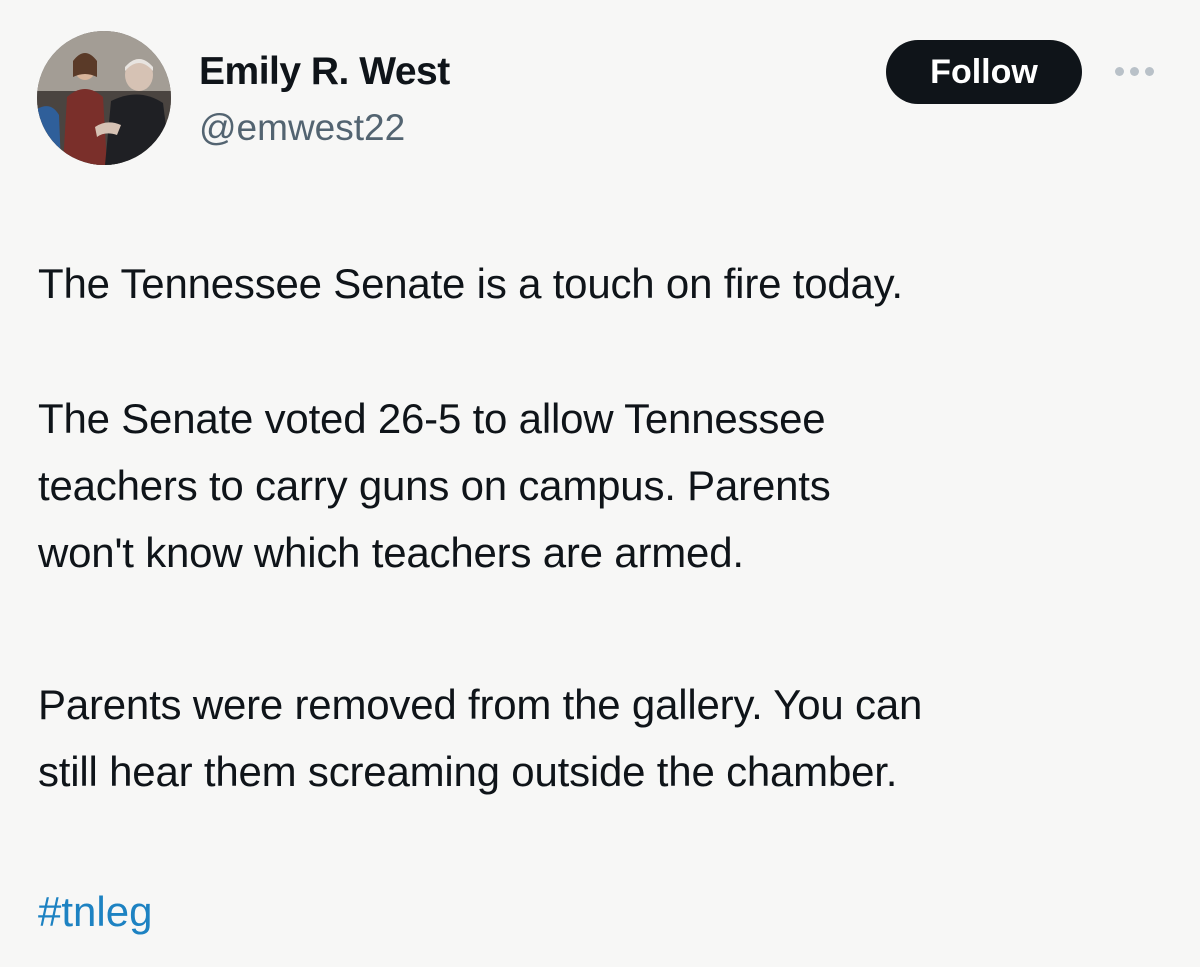  Describe the element at coordinates (324, 72) in the screenshot. I see `author-display-name: Emily R. West` at that location.